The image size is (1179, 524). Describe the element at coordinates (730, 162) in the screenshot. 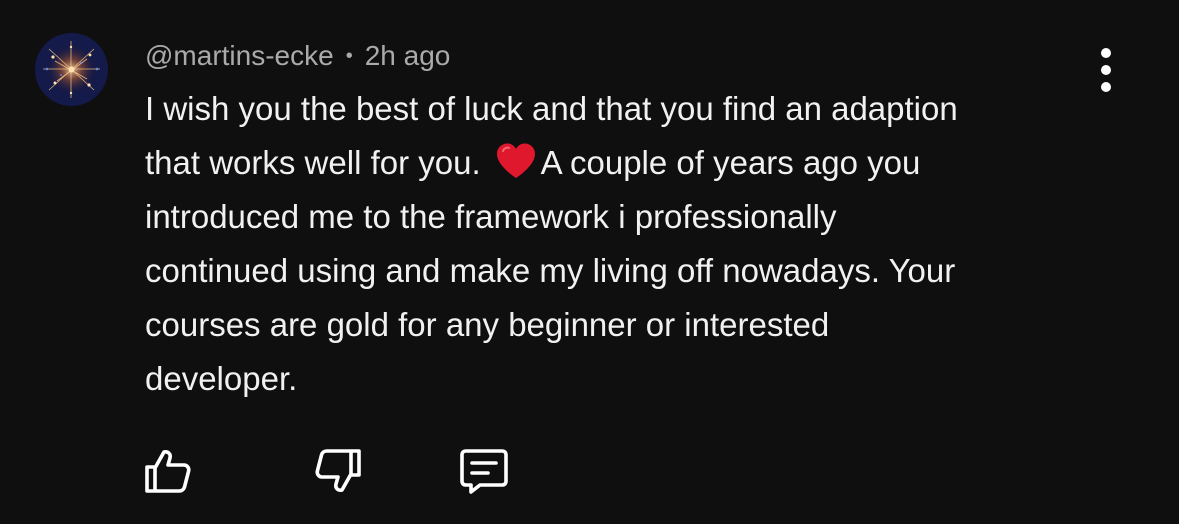

I see `comment-text-segment: A couple of years ago you` at that location.